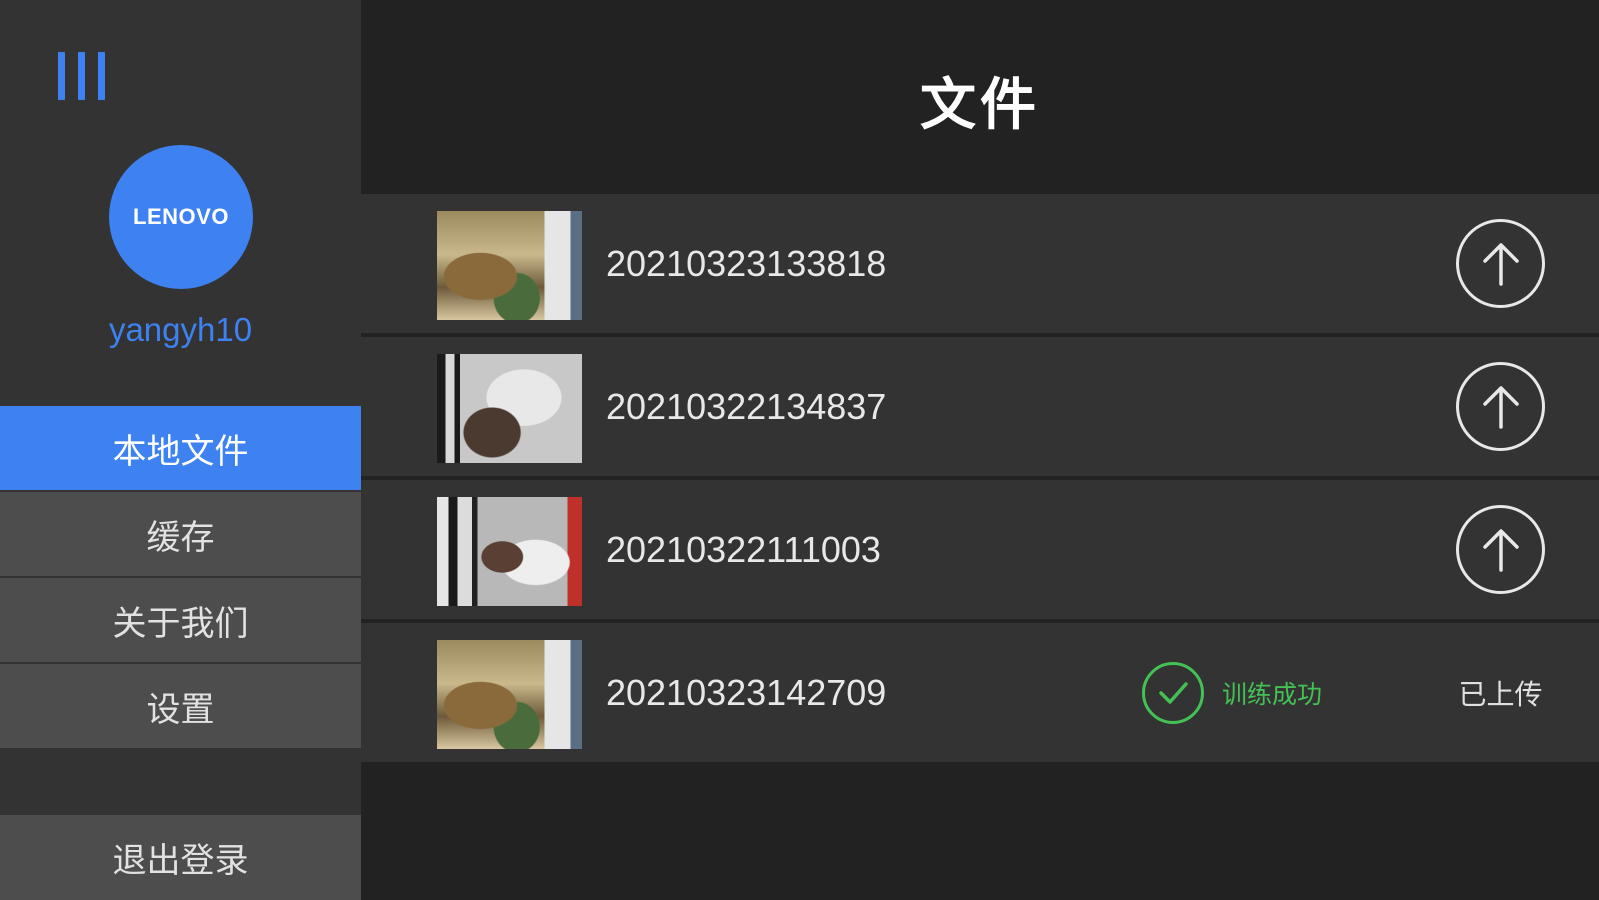  What do you see at coordinates (180, 709) in the screenshot?
I see `sidebar-item-label: 设置` at bounding box center [180, 709].